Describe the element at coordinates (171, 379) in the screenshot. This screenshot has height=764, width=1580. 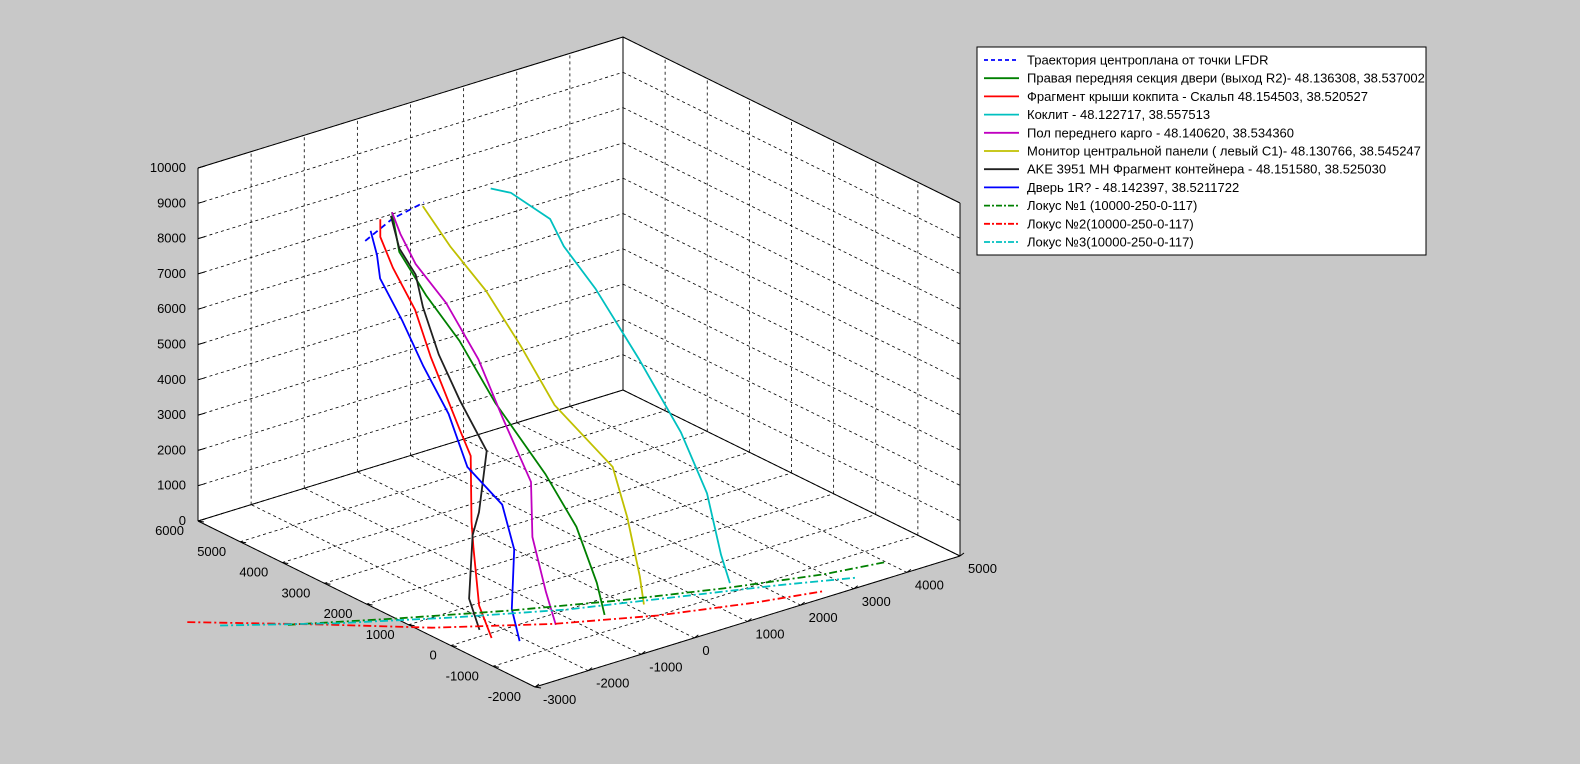
I see `z-tick-label: 4000` at that location.